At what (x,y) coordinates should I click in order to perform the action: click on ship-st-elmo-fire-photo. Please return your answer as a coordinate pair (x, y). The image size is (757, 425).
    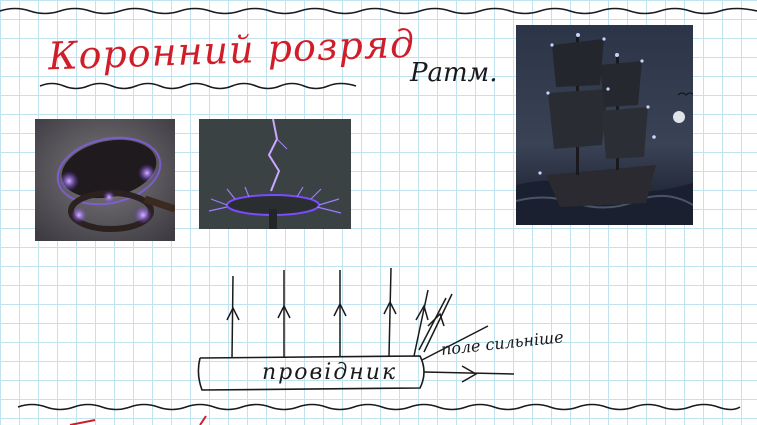
    Looking at the image, I should click on (604, 125).